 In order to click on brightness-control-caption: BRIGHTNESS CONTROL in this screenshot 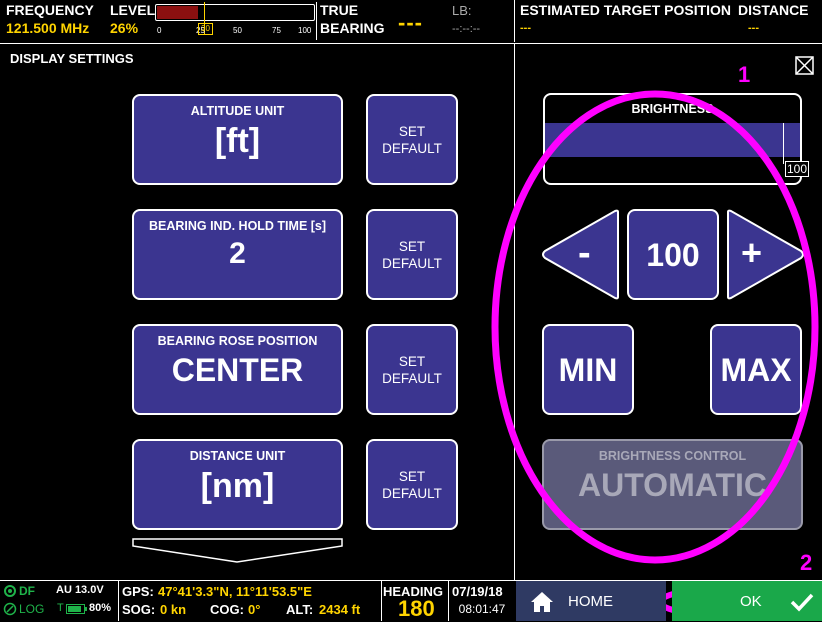, I will do `click(672, 456)`.